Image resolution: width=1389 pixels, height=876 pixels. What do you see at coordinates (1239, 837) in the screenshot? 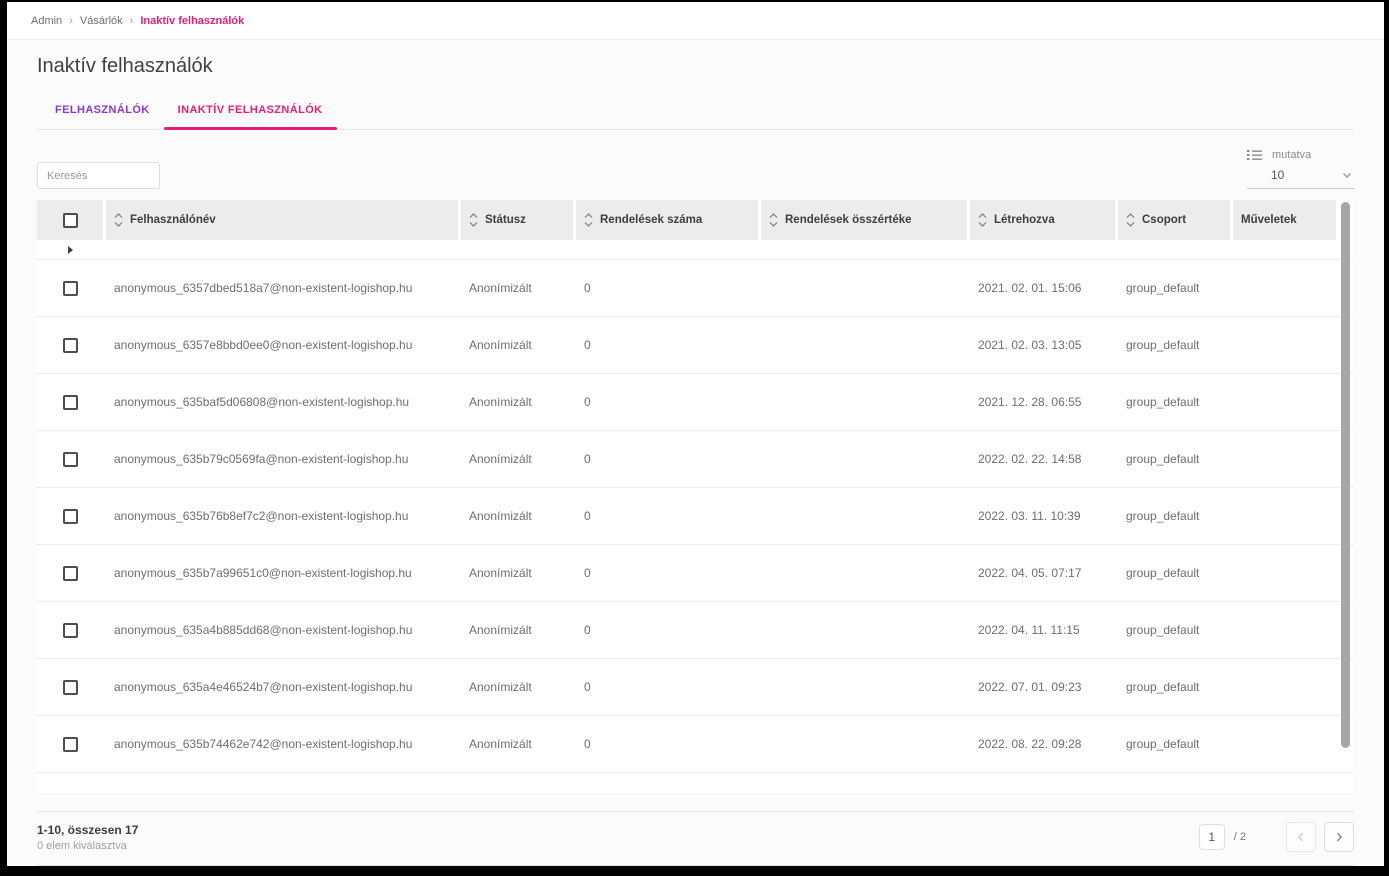
I see `total-pages-label: / 2` at bounding box center [1239, 837].